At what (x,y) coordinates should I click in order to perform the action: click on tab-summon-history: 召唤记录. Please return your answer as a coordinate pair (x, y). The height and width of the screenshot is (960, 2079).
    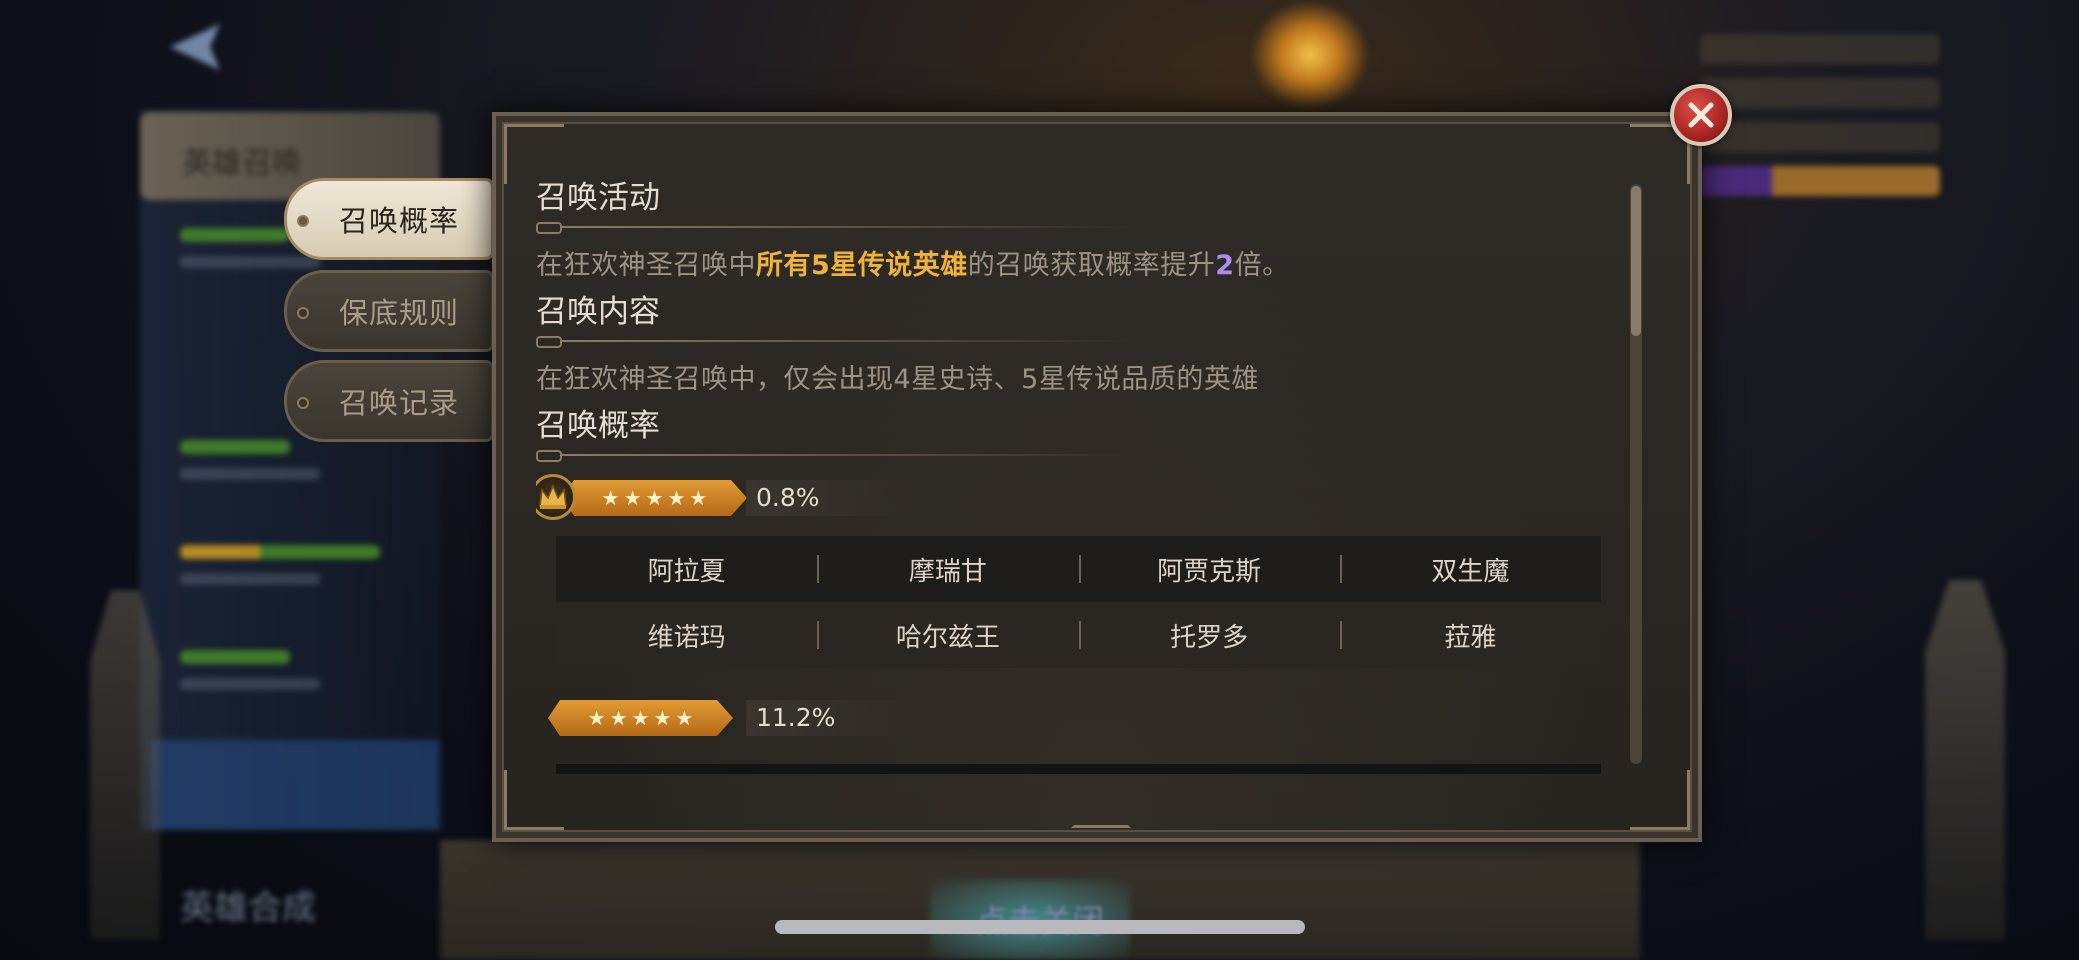
    Looking at the image, I should click on (389, 401).